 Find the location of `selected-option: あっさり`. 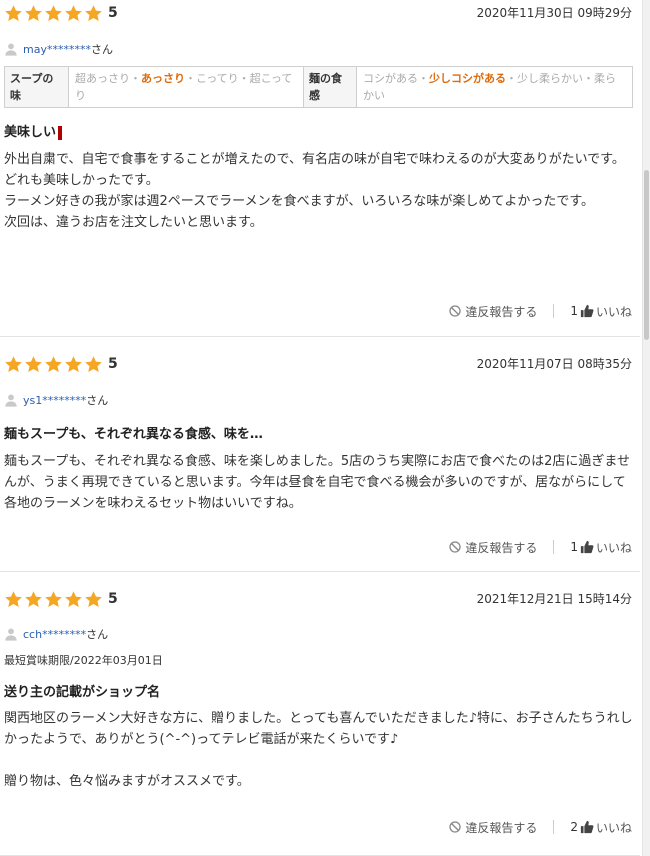

selected-option: あっさり is located at coordinates (163, 78).